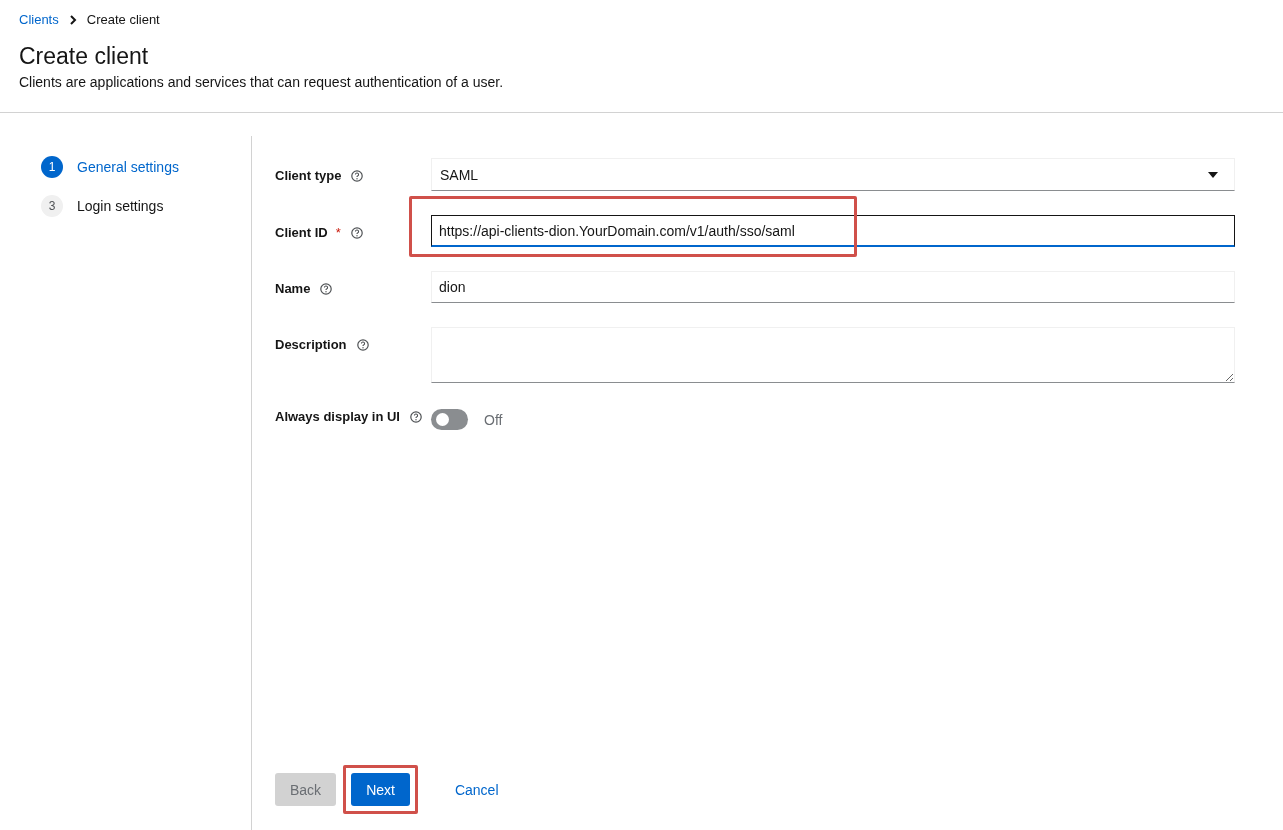 Image resolution: width=1283 pixels, height=830 pixels. I want to click on field-label: Client type, so click(308, 175).